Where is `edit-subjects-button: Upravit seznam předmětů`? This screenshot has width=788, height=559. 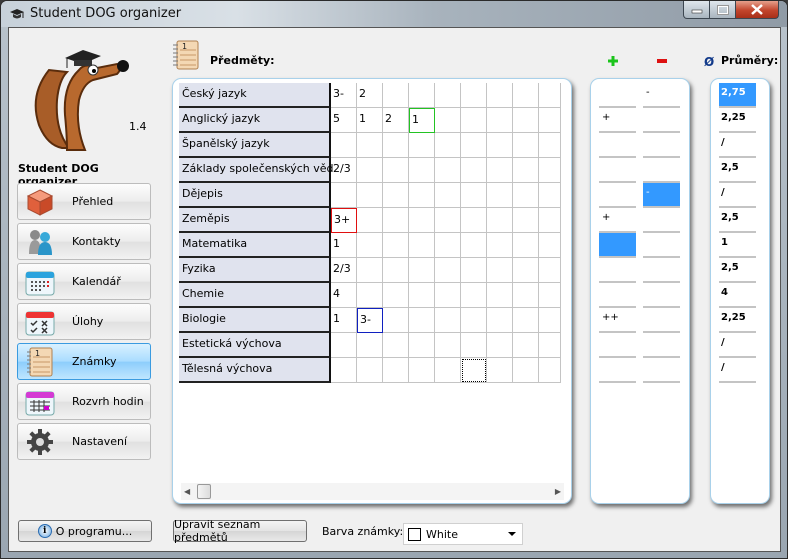
edit-subjects-button: Upravit seznam předmětů is located at coordinates (240, 531).